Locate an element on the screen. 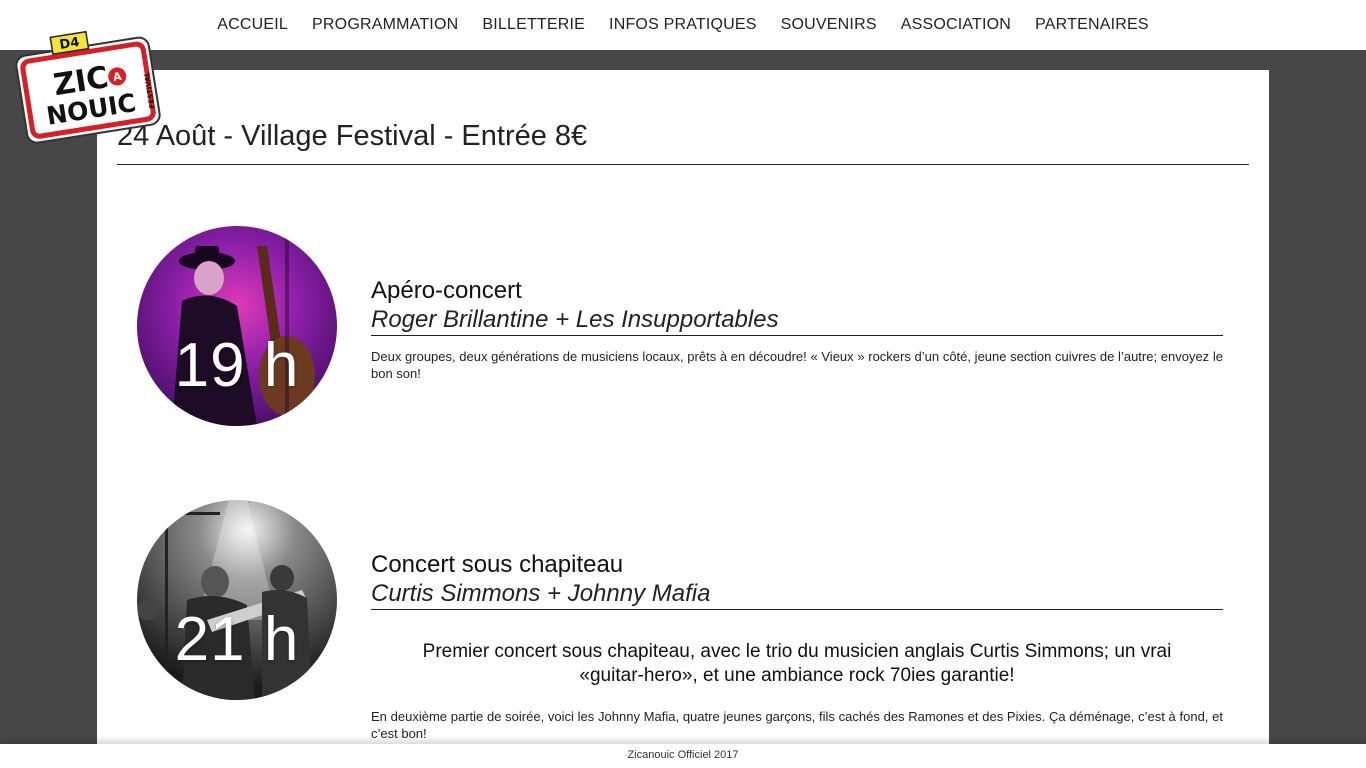  nav-item-accueil: ACCUEIL is located at coordinates (252, 25).